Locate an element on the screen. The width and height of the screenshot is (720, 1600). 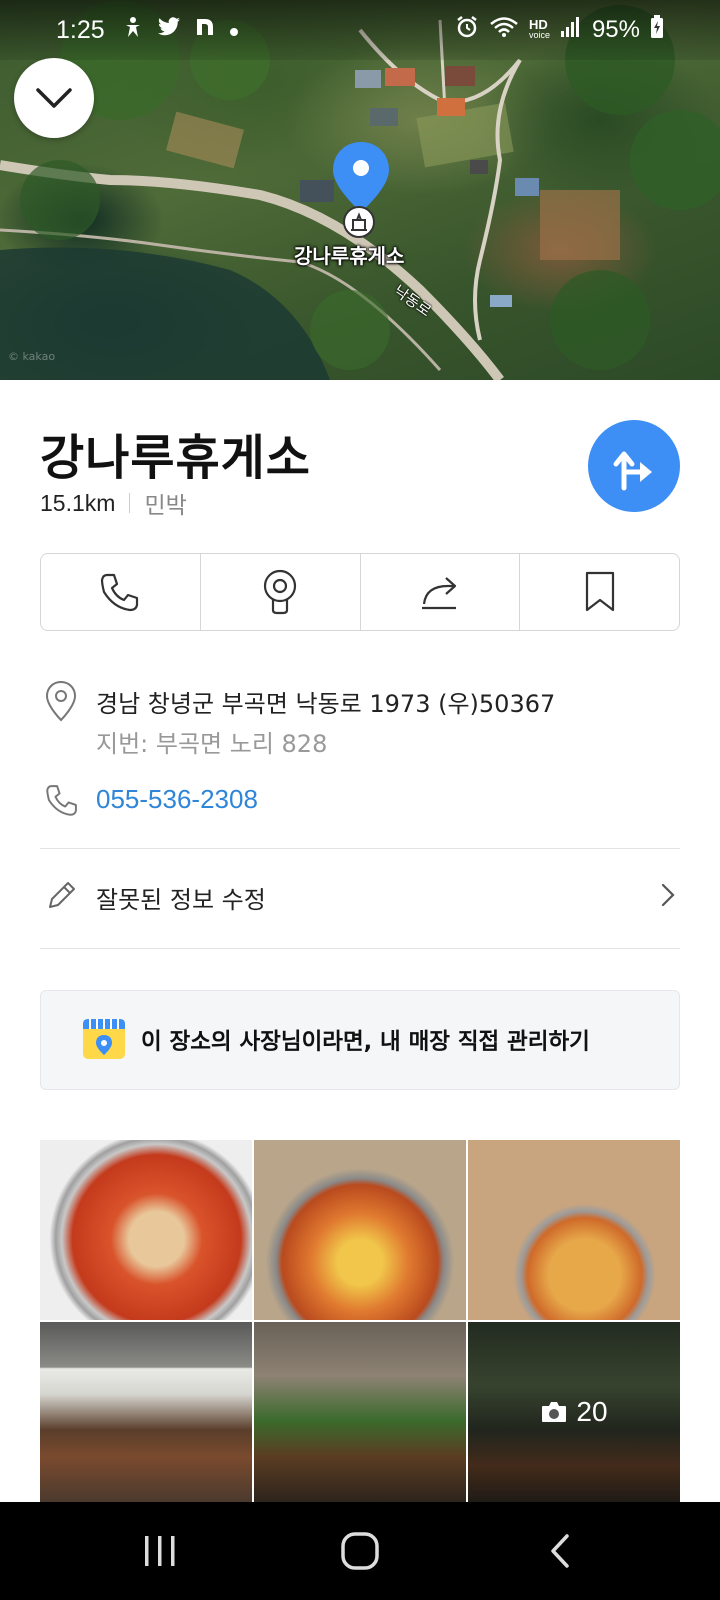
home-icon is located at coordinates (360, 1551).